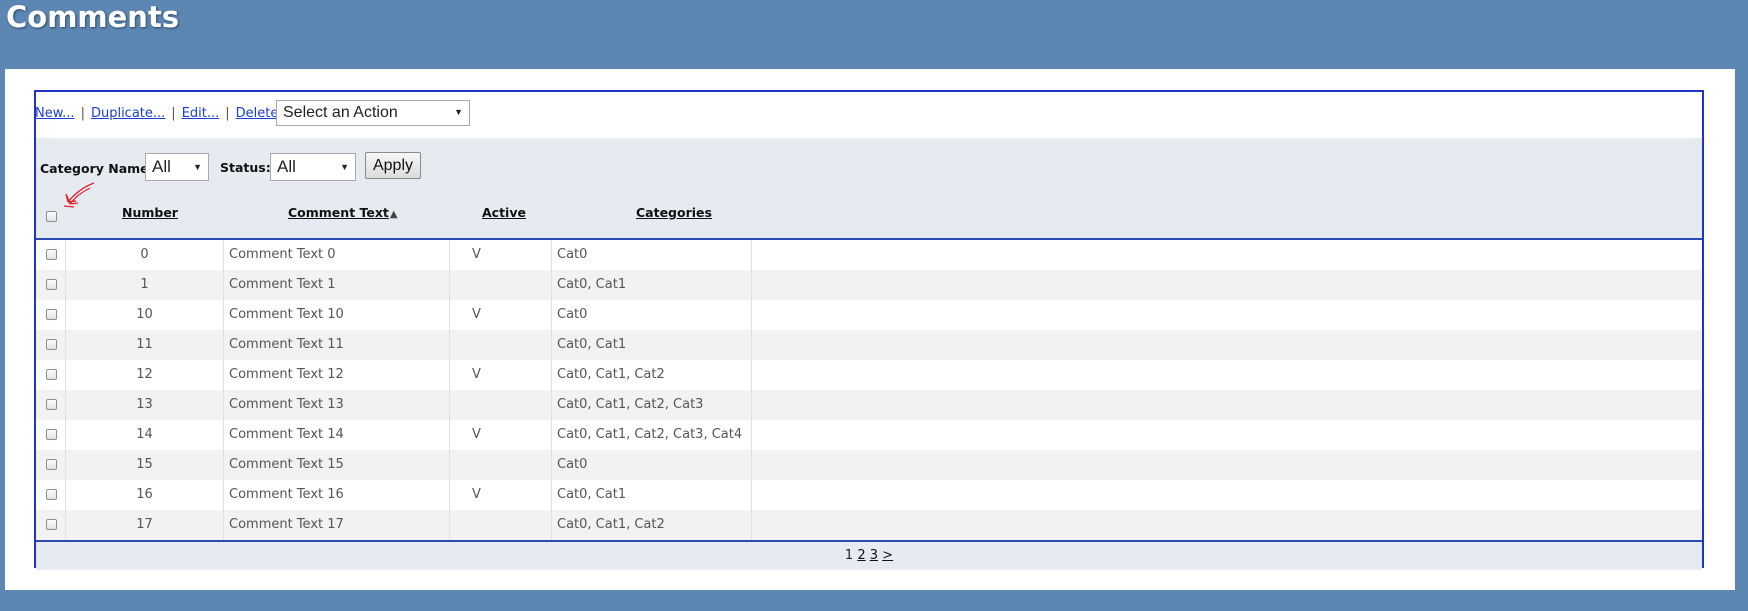 Image resolution: width=1748 pixels, height=611 pixels. I want to click on cell-comment-text: Comment Text 1, so click(337, 285).